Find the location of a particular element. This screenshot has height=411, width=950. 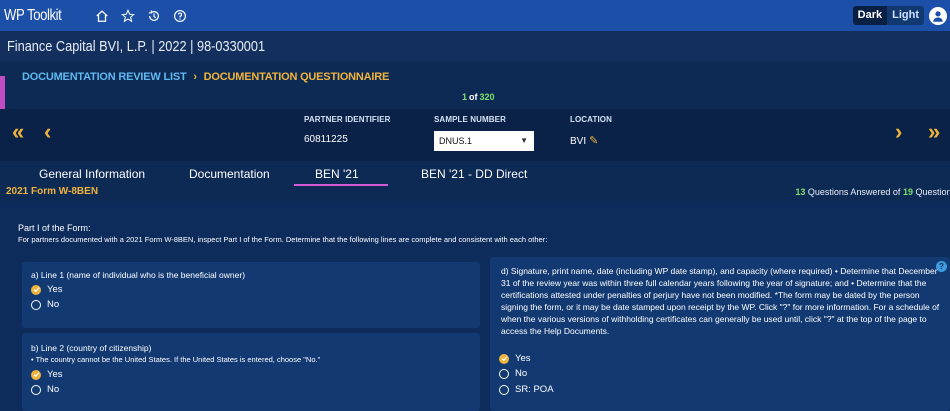

answered-text-mid: Questions Answered of is located at coordinates (854, 192).